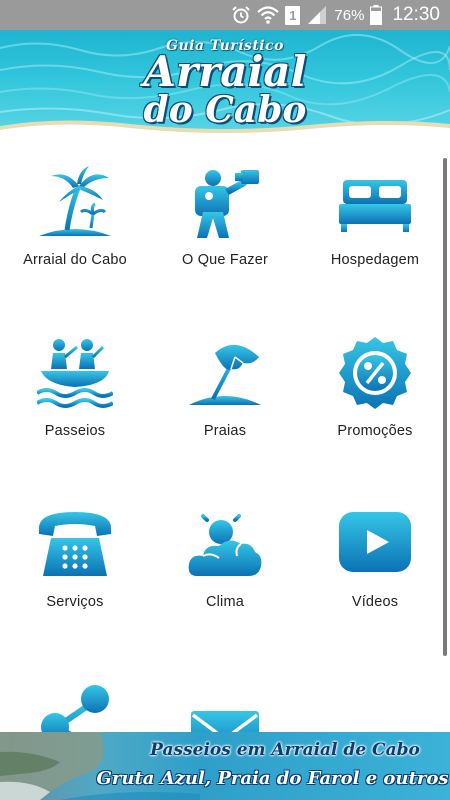 This screenshot has width=450, height=800. I want to click on menu-label: Vídeos, so click(375, 602).